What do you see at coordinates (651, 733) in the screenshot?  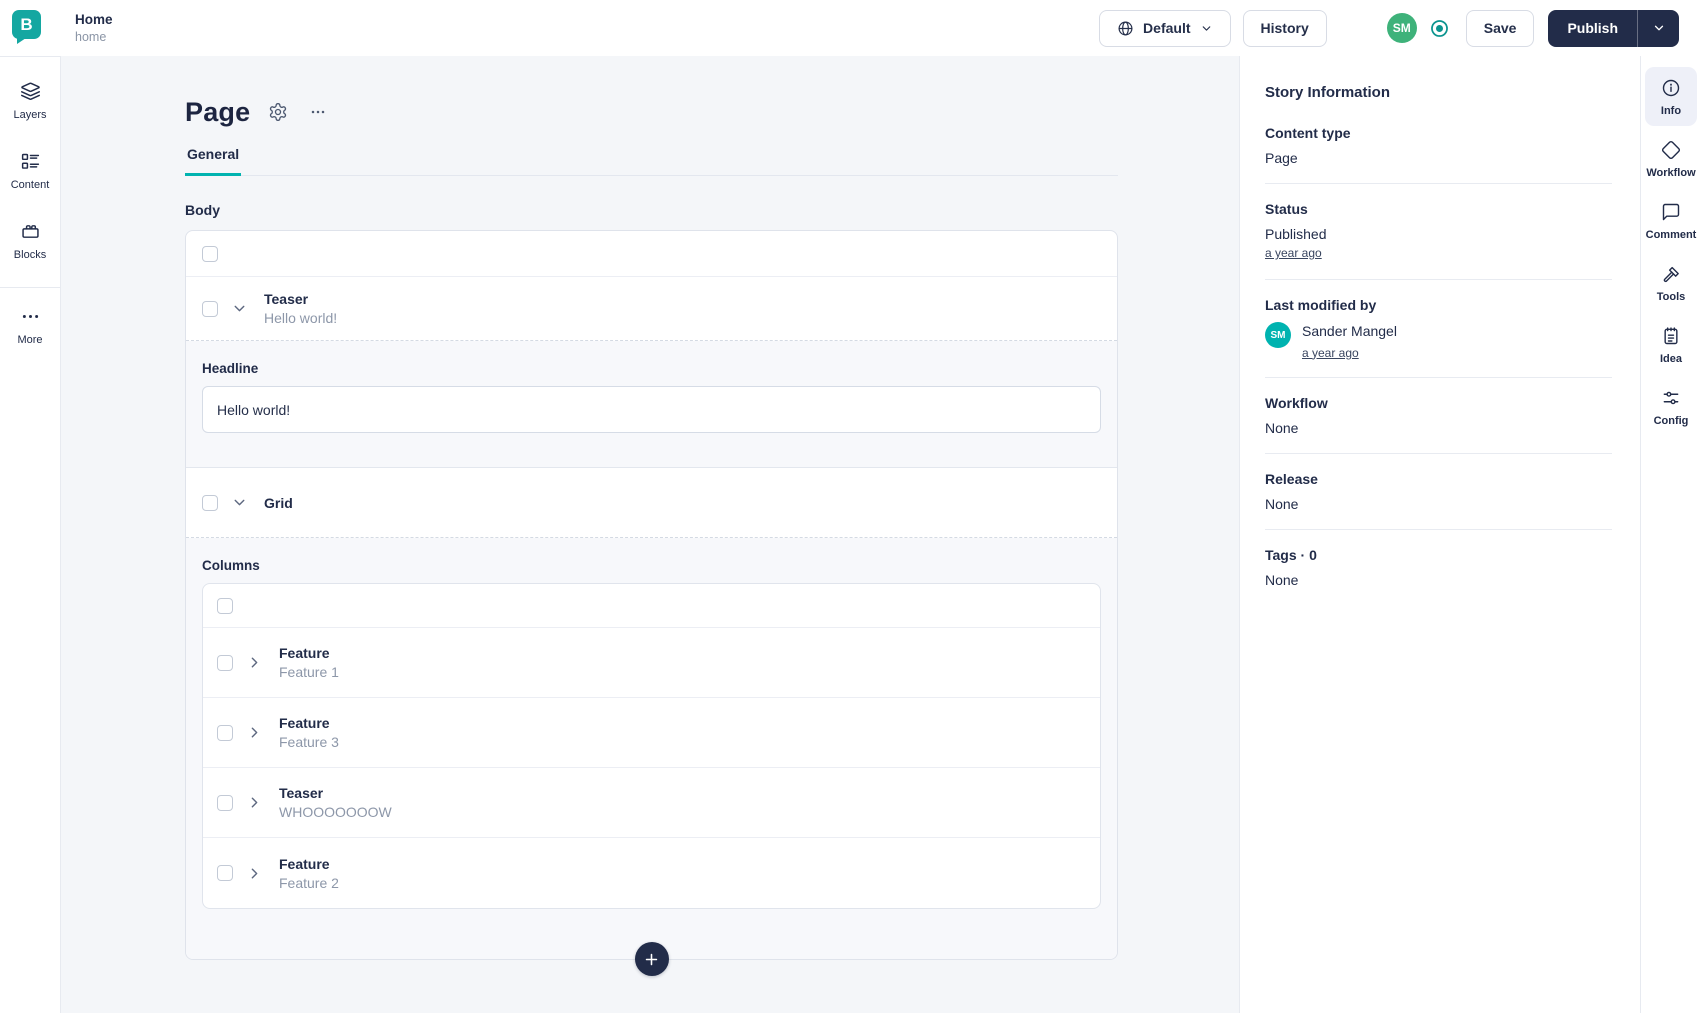 I see `feature-block-row: Feature Feature 3` at bounding box center [651, 733].